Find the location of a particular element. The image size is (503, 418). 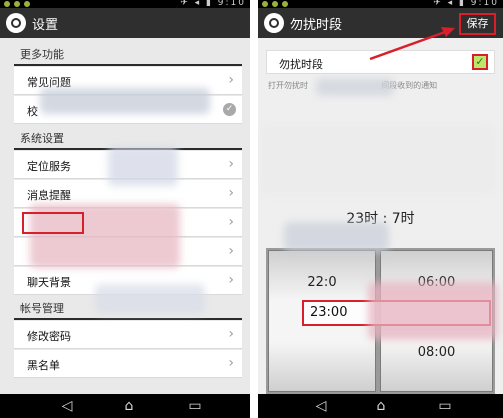

row-label: 聊天背景 is located at coordinates (49, 282).